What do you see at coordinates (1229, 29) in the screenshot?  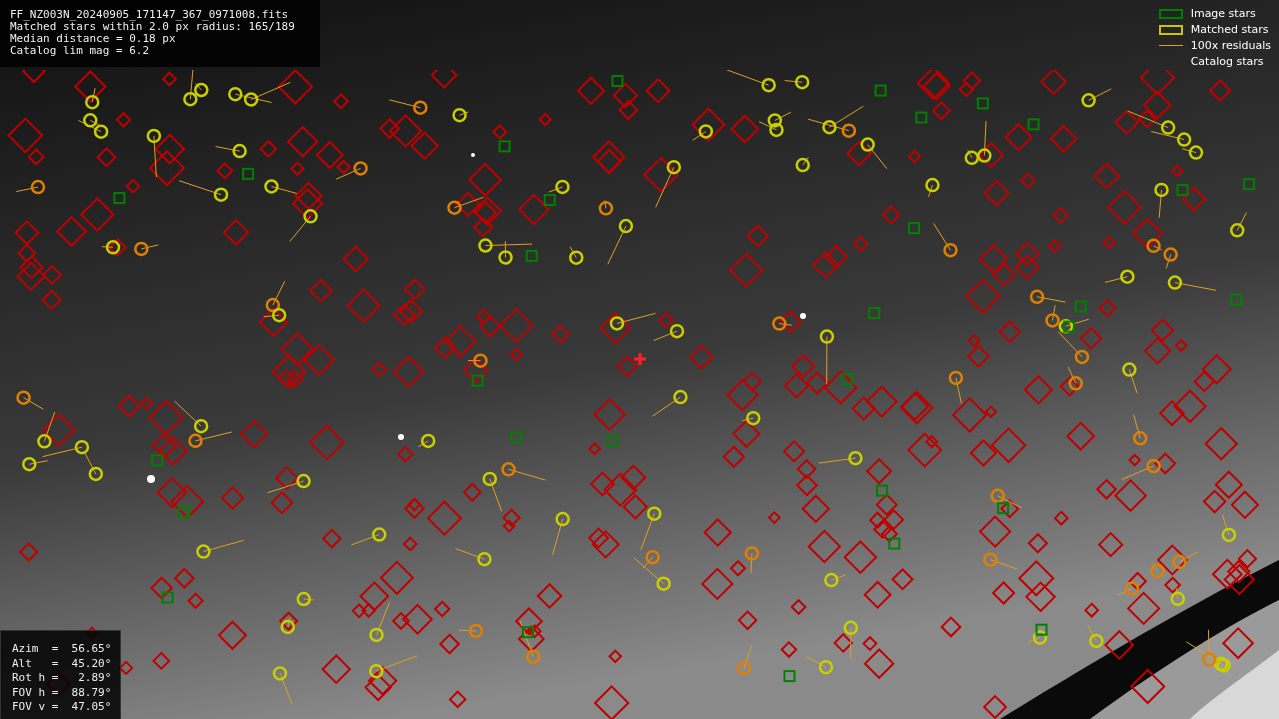 I see `legend-label: Matched stars` at bounding box center [1229, 29].